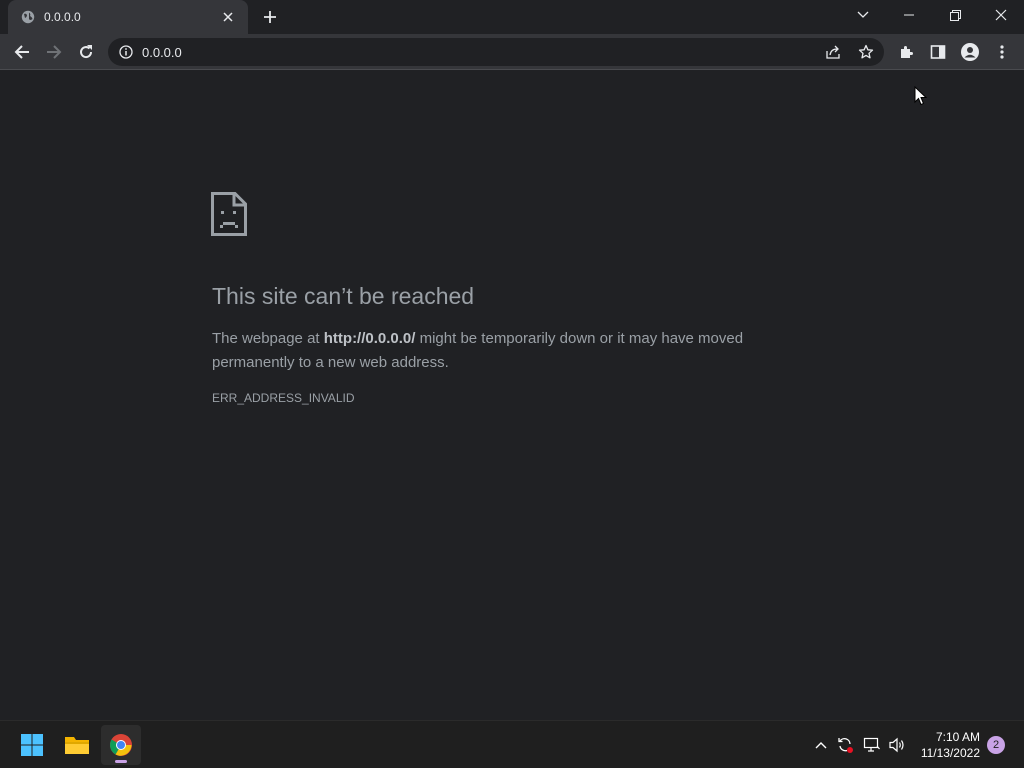 This screenshot has height=768, width=1024. What do you see at coordinates (845, 745) in the screenshot?
I see `sync-alert-icon` at bounding box center [845, 745].